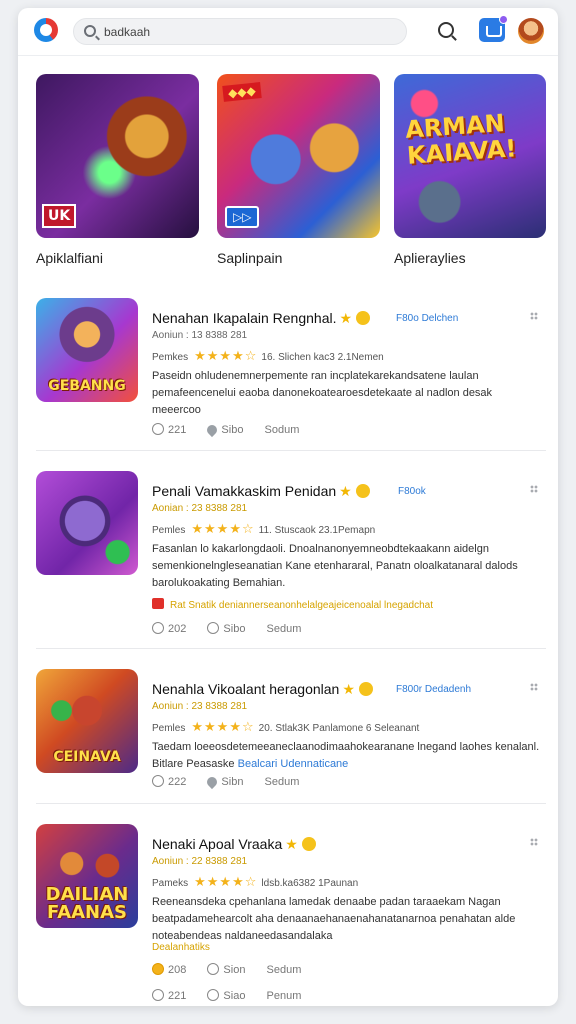 The height and width of the screenshot is (1024, 576). I want to click on like-label: Sibo, so click(234, 629).